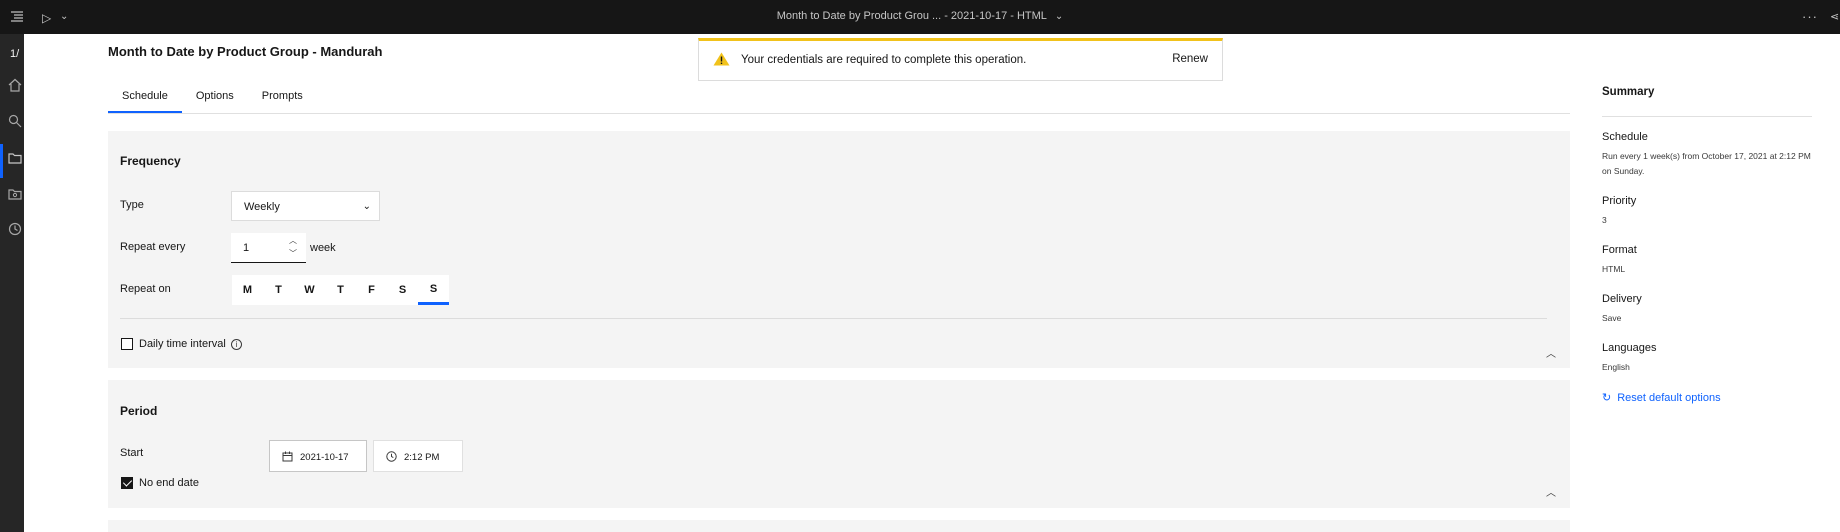 The image size is (1840, 532). I want to click on start-time-value: 2:12 PM, so click(422, 457).